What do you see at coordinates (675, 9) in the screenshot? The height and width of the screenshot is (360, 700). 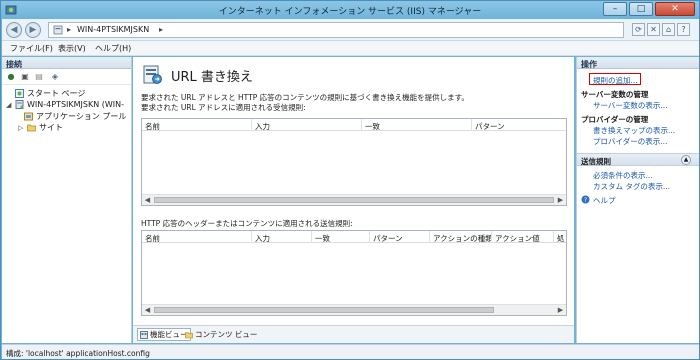 I see `close-button: ✕` at bounding box center [675, 9].